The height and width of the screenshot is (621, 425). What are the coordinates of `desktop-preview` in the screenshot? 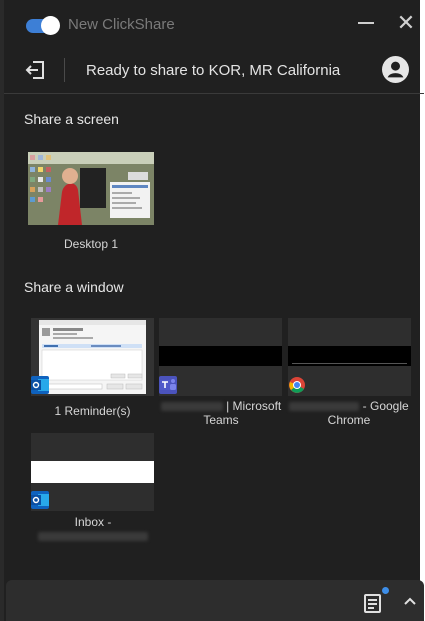 It's located at (91, 188).